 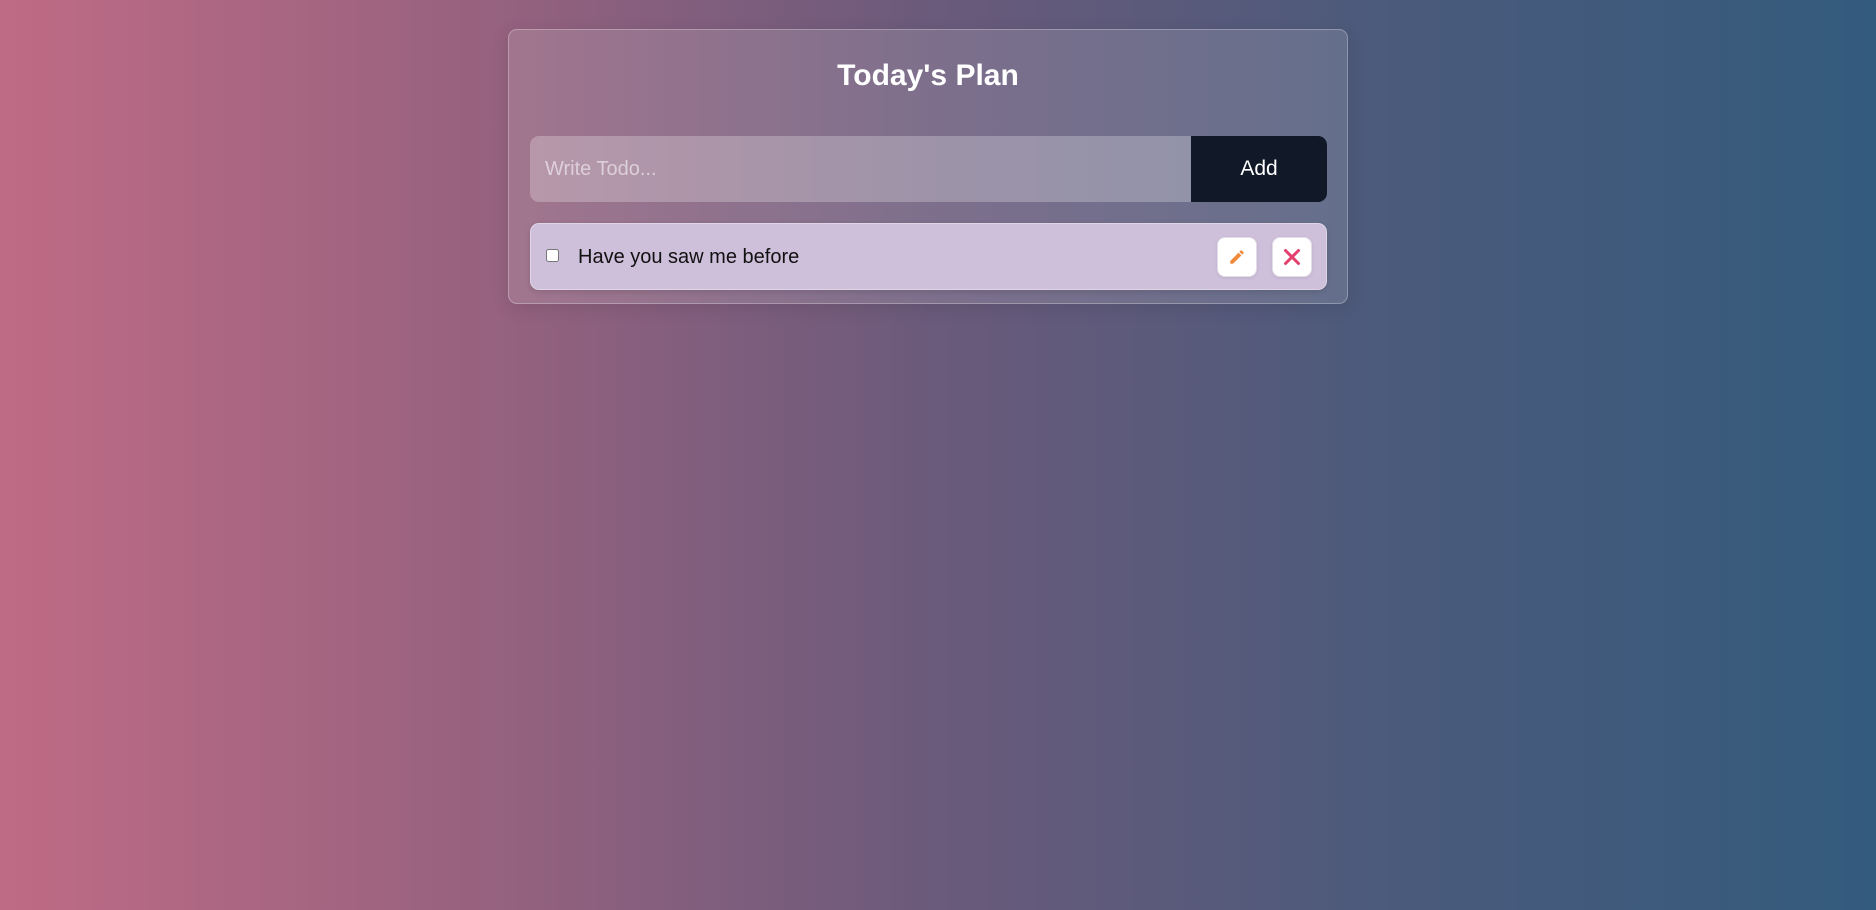 What do you see at coordinates (860, 169) in the screenshot?
I see `todo-input` at bounding box center [860, 169].